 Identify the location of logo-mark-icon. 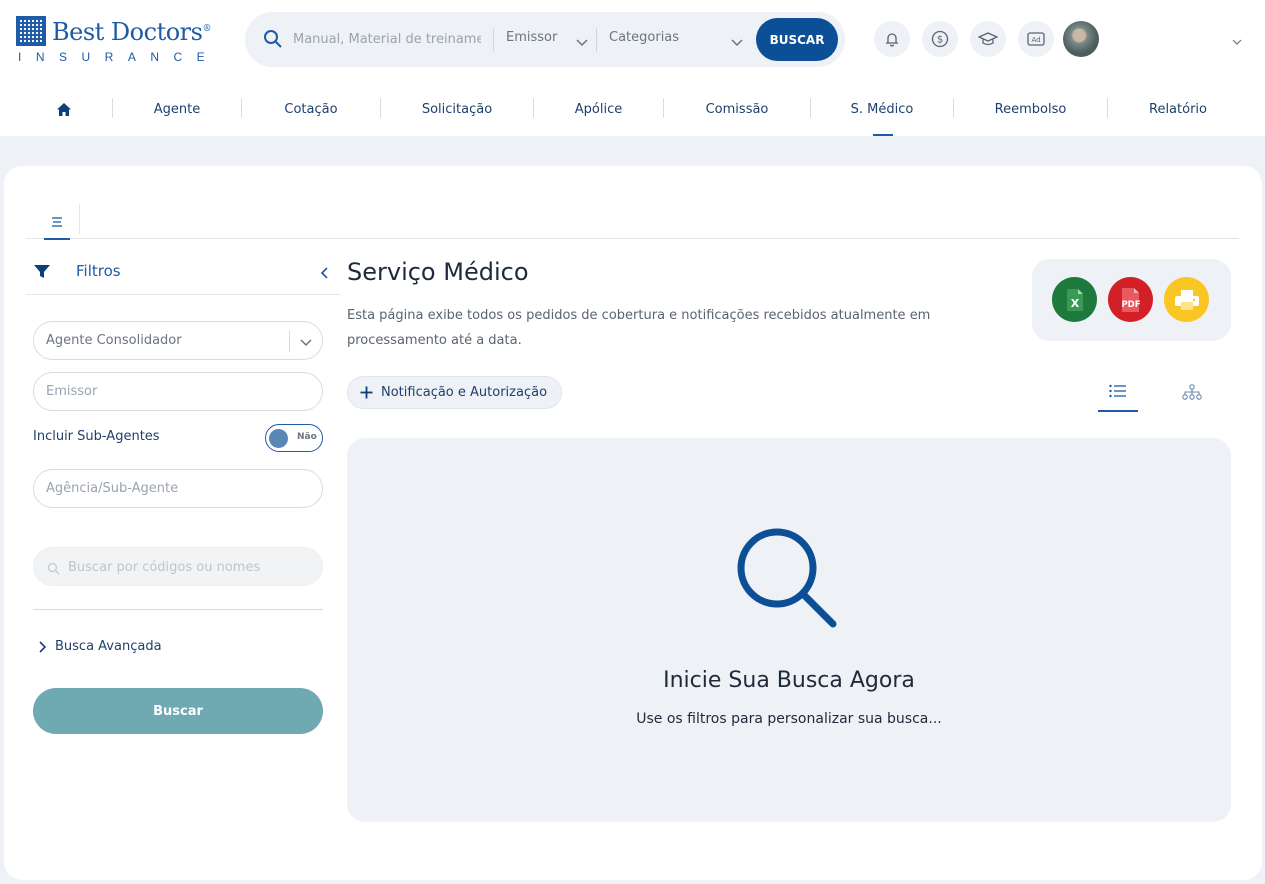
(31, 31).